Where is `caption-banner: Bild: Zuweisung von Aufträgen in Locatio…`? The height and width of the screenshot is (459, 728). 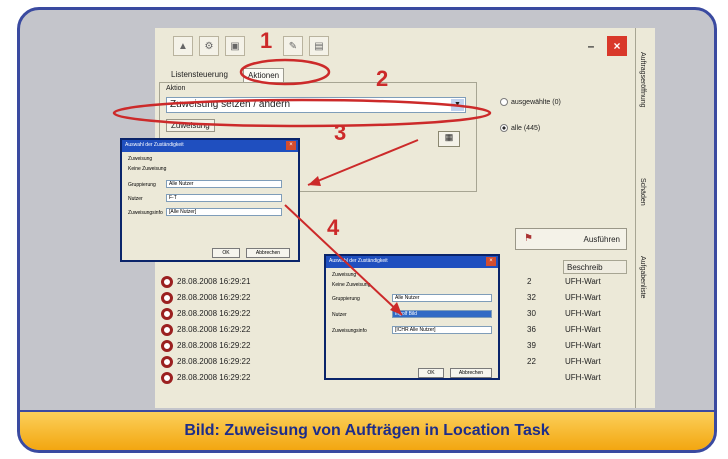
caption-banner: Bild: Zuweisung von Aufträgen in Locatio… is located at coordinates (367, 430).